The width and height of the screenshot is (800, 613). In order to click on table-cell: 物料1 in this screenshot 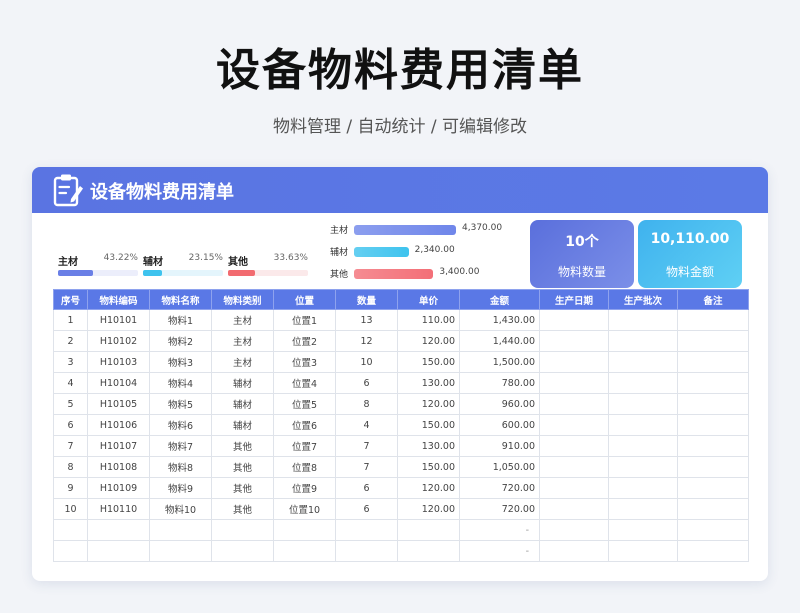, I will do `click(180, 320)`.